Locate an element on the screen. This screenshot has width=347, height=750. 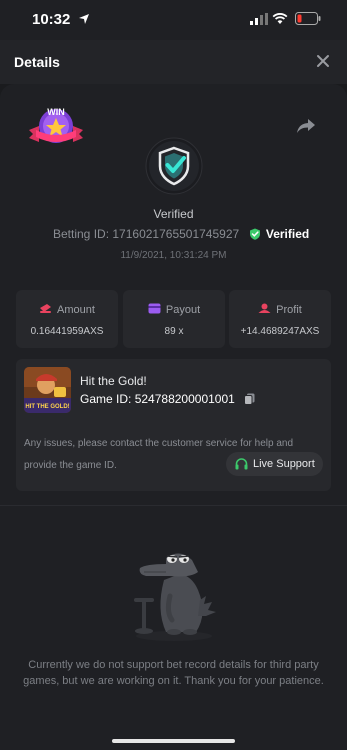
wifi-icon is located at coordinates (280, 18).